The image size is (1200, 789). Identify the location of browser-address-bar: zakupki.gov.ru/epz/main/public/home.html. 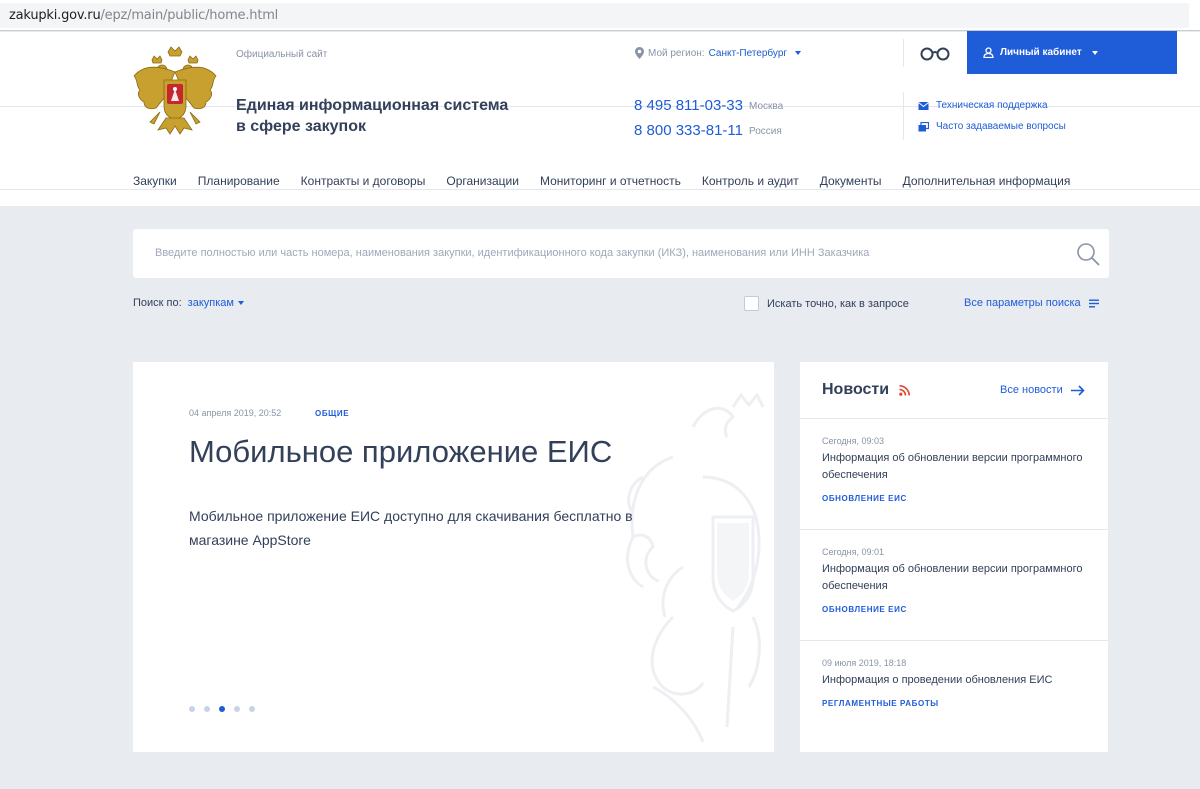
(600, 15).